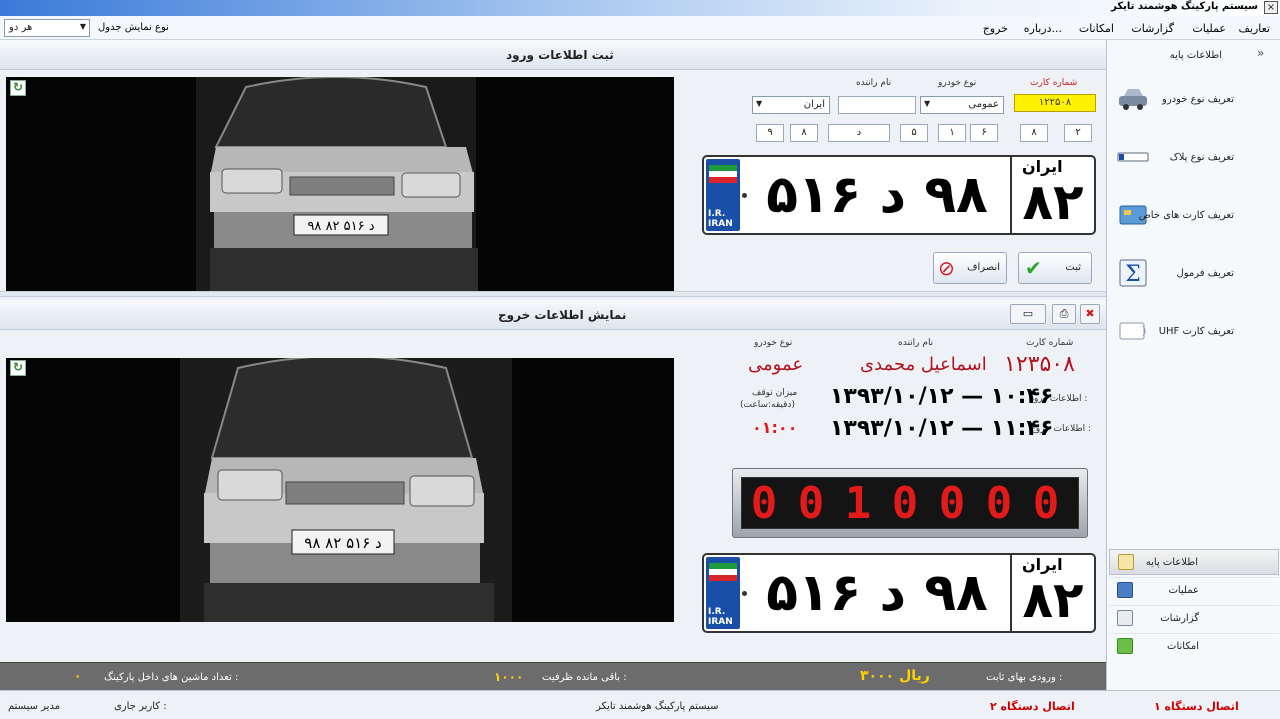 The image size is (1280, 719). I want to click on remaining-capacity-value: ۱۰۰۰, so click(509, 677).